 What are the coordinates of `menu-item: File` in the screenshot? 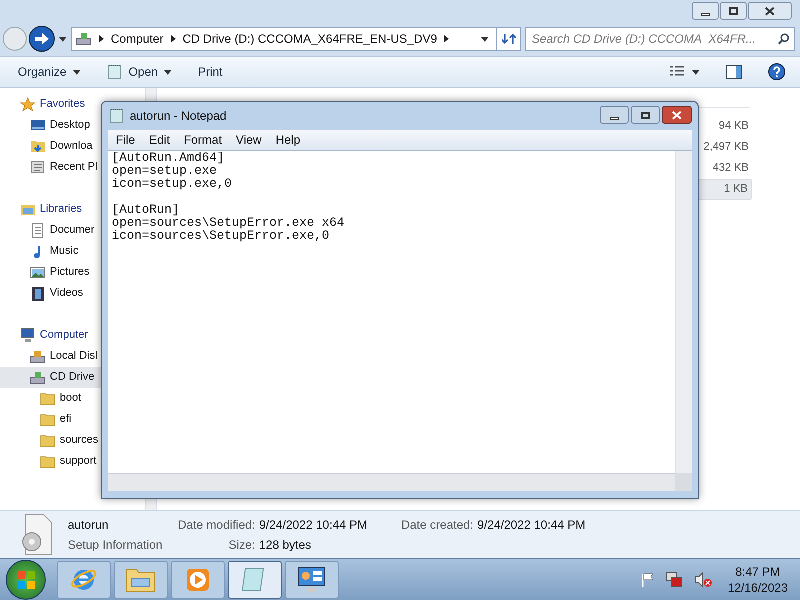 It's located at (126, 140).